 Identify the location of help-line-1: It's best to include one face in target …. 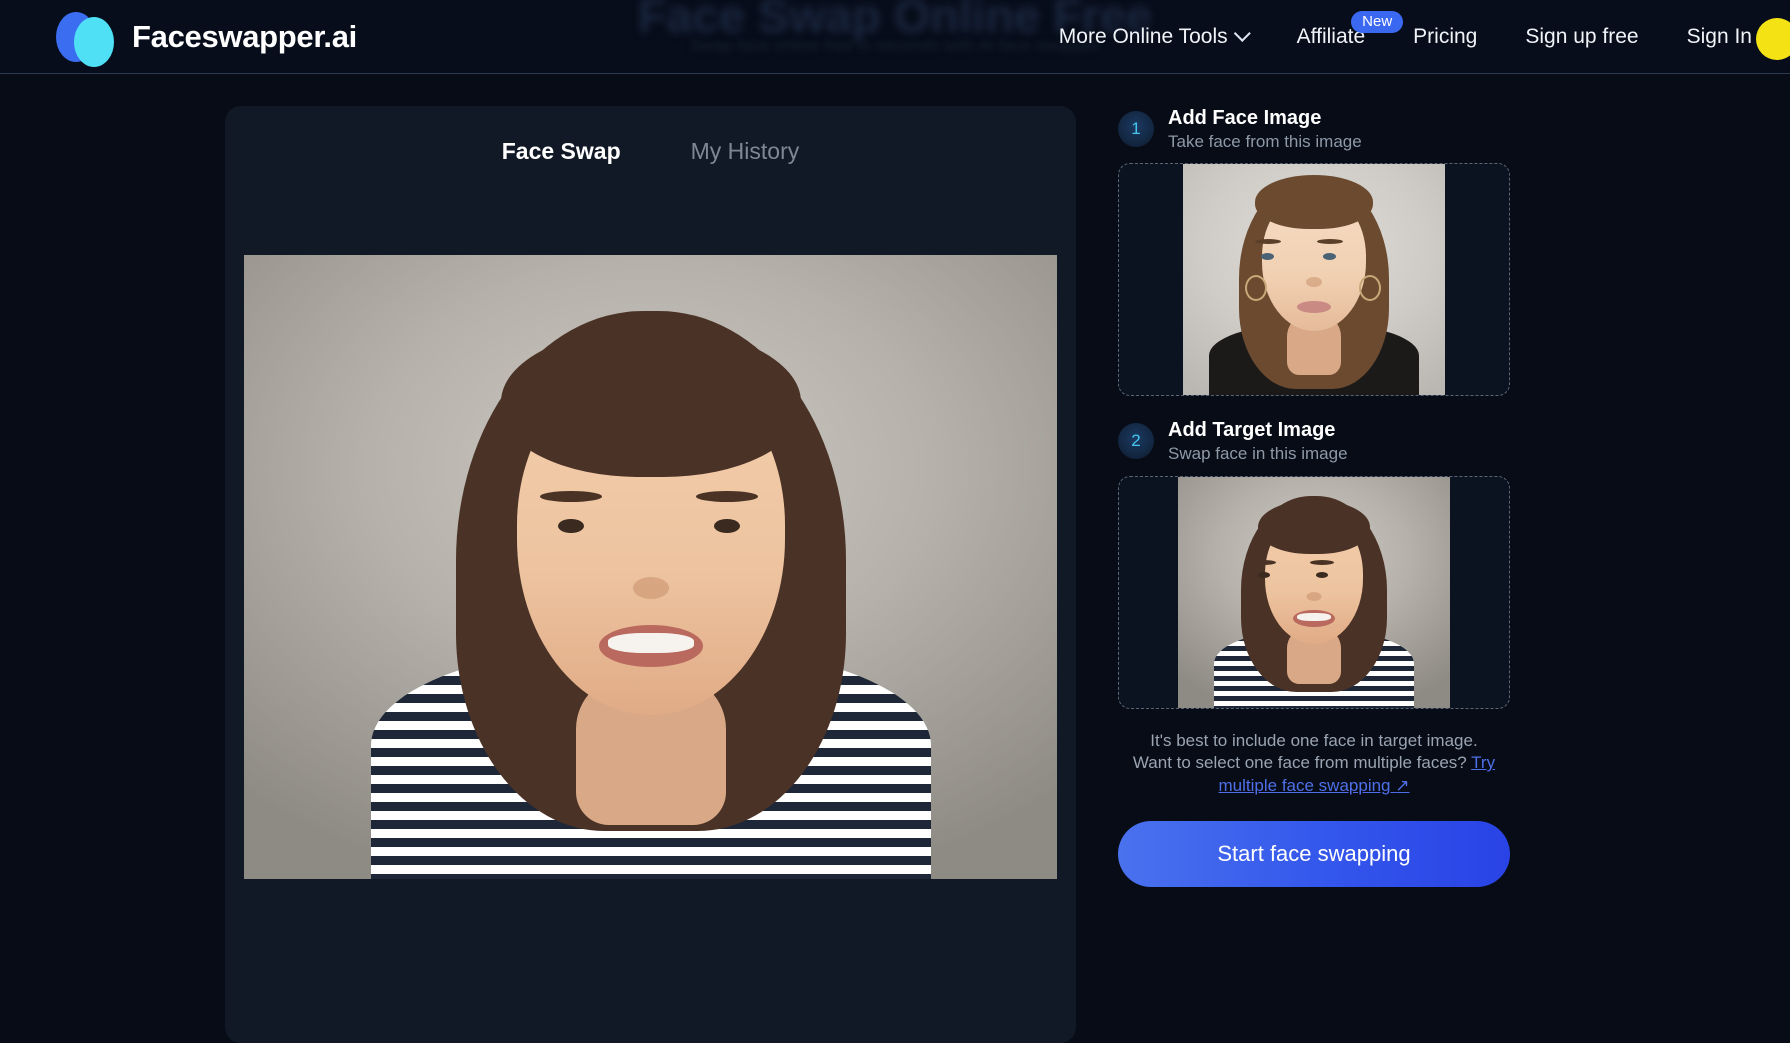
(1314, 740).